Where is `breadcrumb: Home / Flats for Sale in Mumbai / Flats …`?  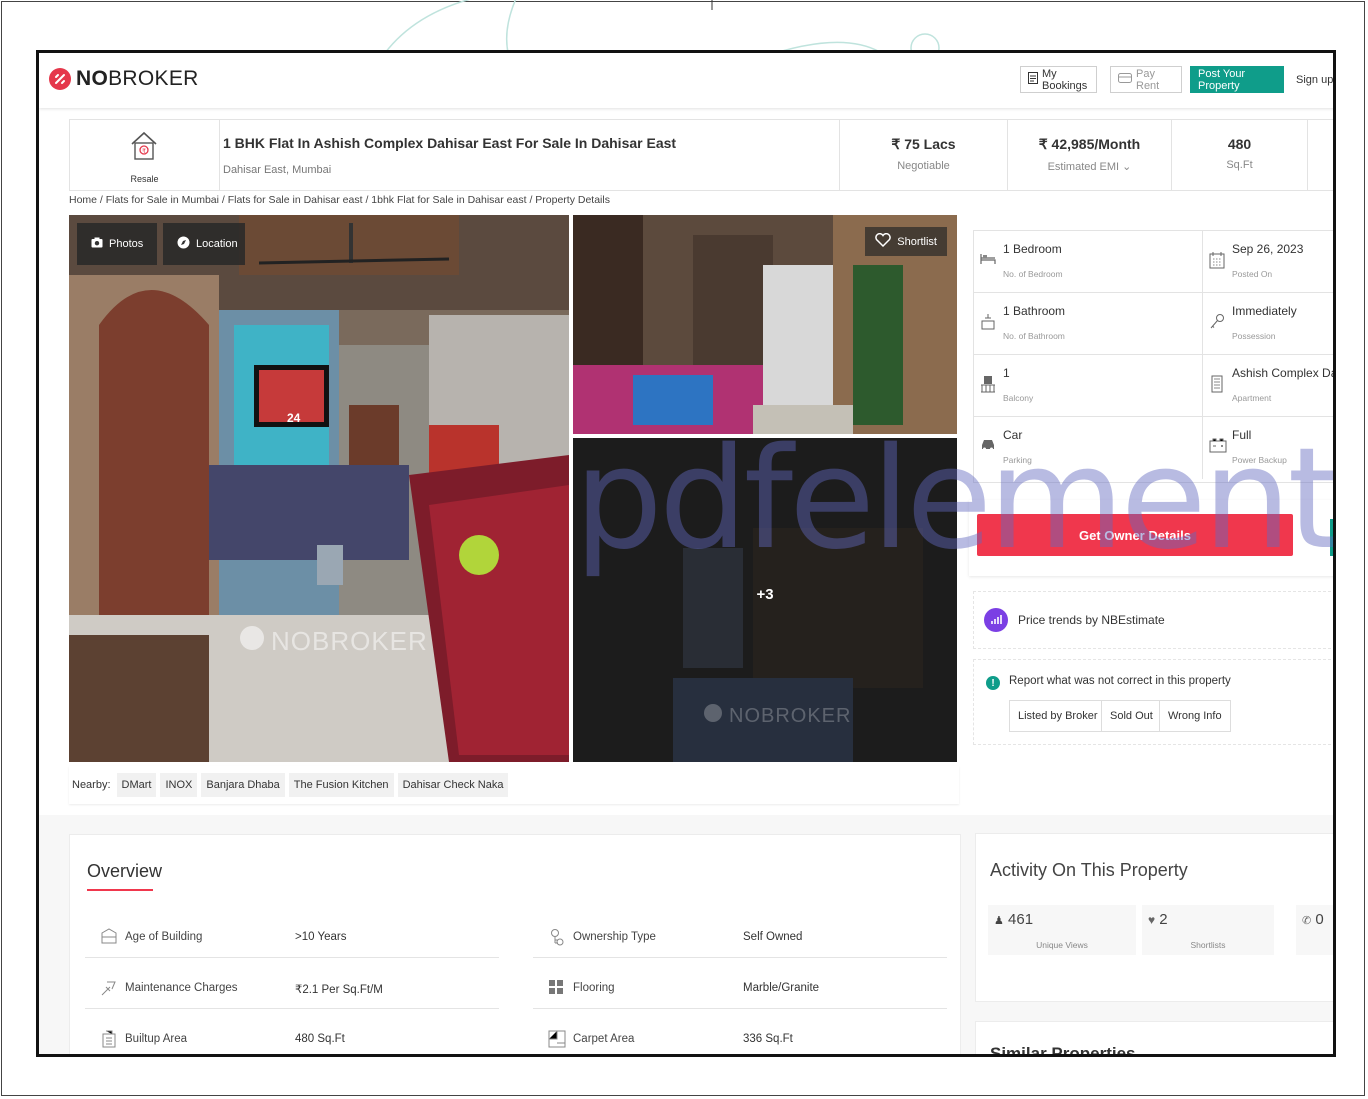 breadcrumb: Home / Flats for Sale in Mumbai / Flats … is located at coordinates (339, 200).